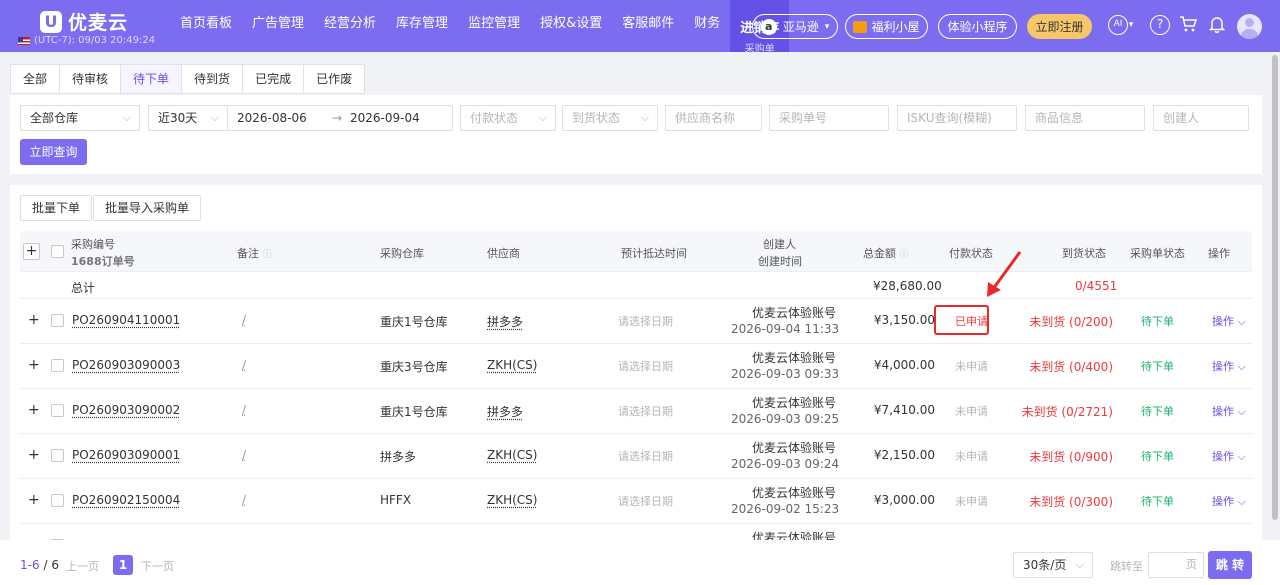  I want to click on creator-input: 创建人, so click(1201, 118).